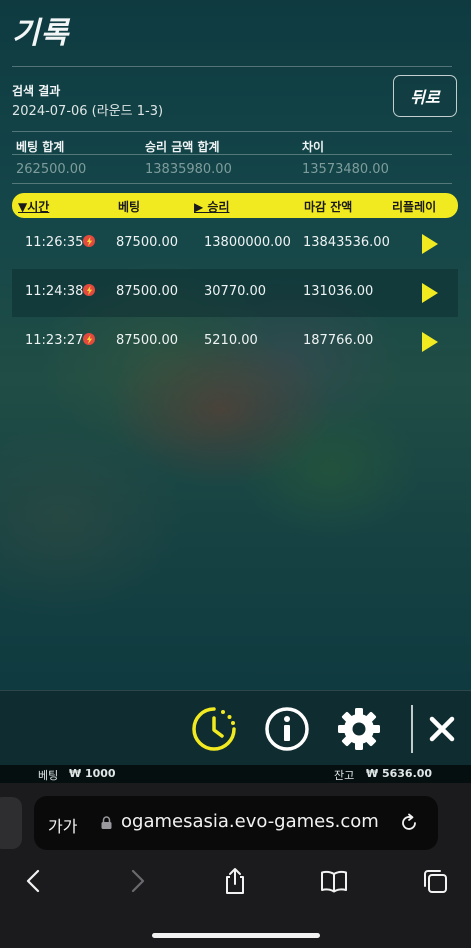  I want to click on home-indicator, so click(236, 935).